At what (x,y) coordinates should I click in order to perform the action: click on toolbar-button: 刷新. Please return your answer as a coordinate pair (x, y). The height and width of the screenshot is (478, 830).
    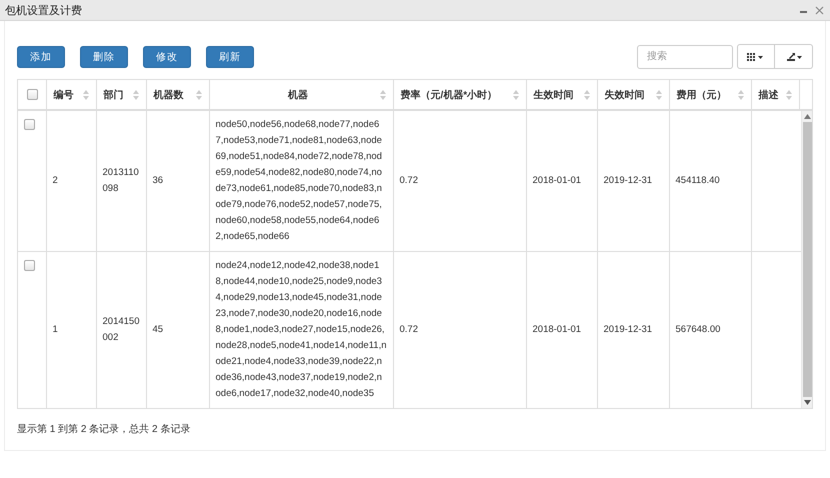
    Looking at the image, I should click on (230, 57).